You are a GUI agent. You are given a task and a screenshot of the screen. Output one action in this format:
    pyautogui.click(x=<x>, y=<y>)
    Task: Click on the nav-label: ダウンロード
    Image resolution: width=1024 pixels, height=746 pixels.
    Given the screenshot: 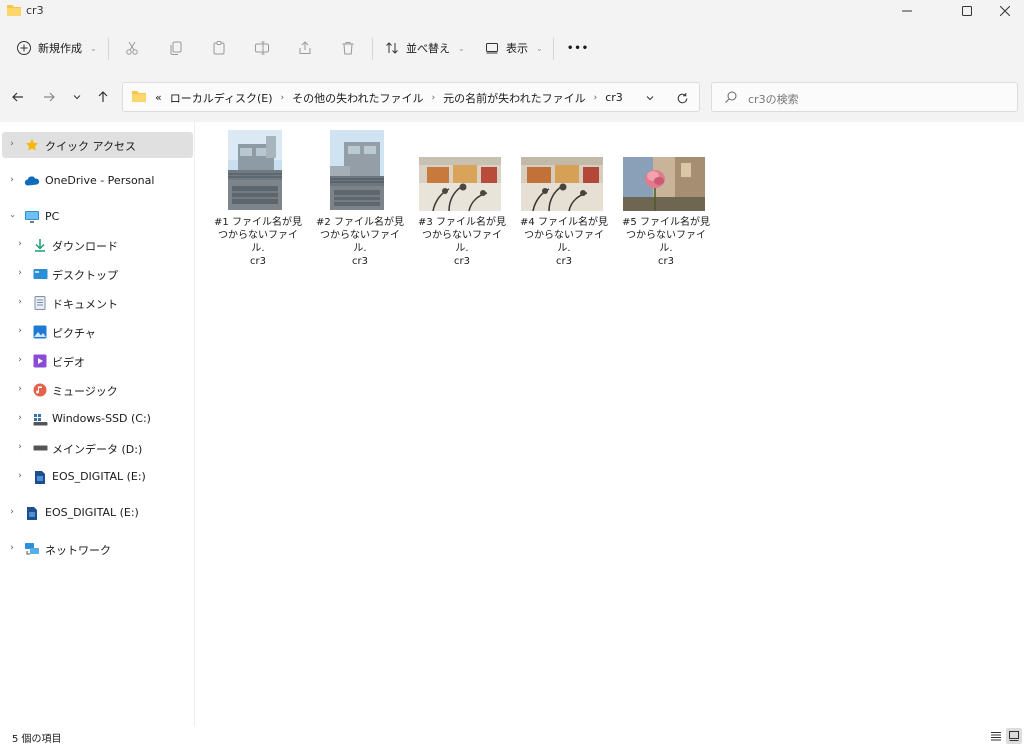 What is the action you would take?
    pyautogui.click(x=85, y=246)
    